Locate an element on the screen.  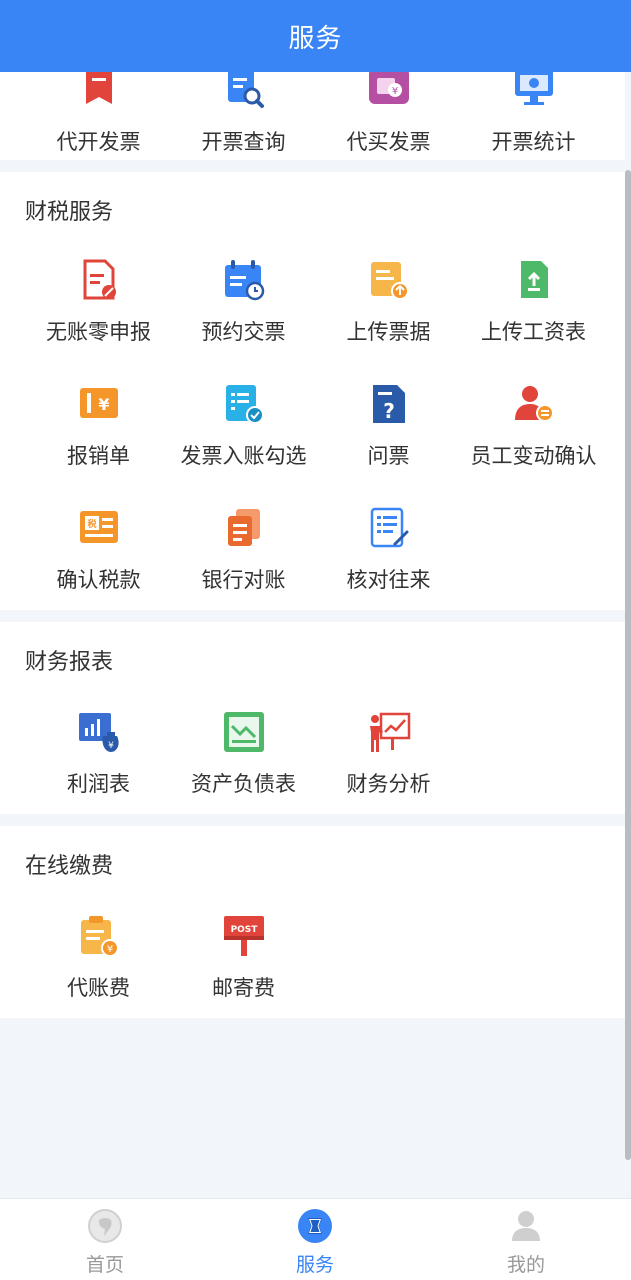
bank-reconcile-icon is located at coordinates (244, 528).